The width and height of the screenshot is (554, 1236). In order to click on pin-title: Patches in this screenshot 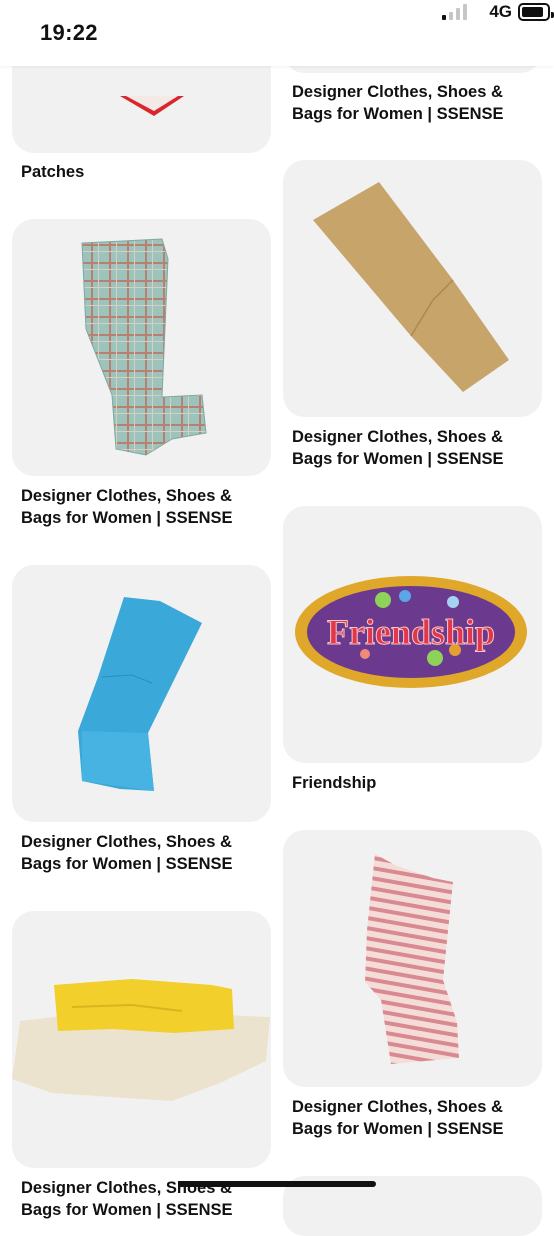, I will do `click(146, 173)`.